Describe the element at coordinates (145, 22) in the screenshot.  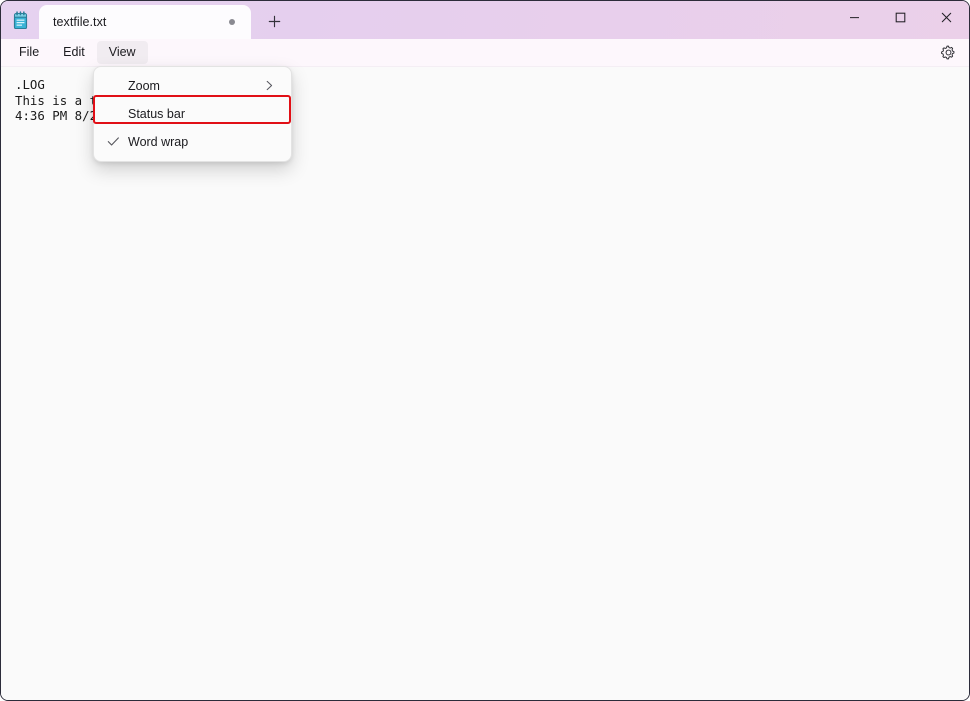
I see `tab-textfile: textfile.txt` at that location.